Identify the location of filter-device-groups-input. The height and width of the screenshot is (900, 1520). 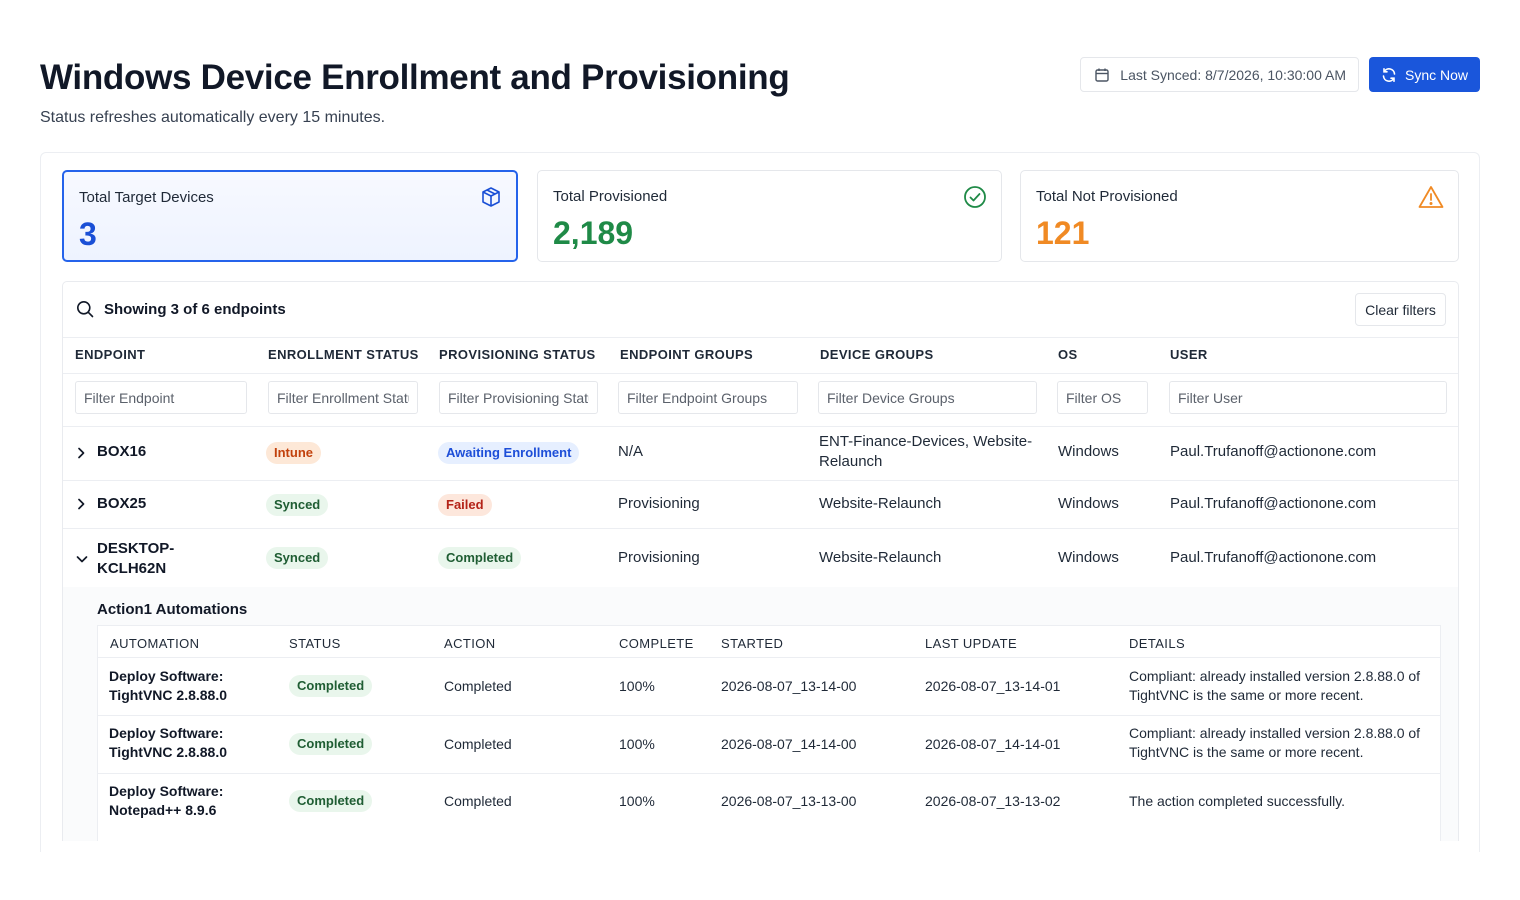
(927, 397).